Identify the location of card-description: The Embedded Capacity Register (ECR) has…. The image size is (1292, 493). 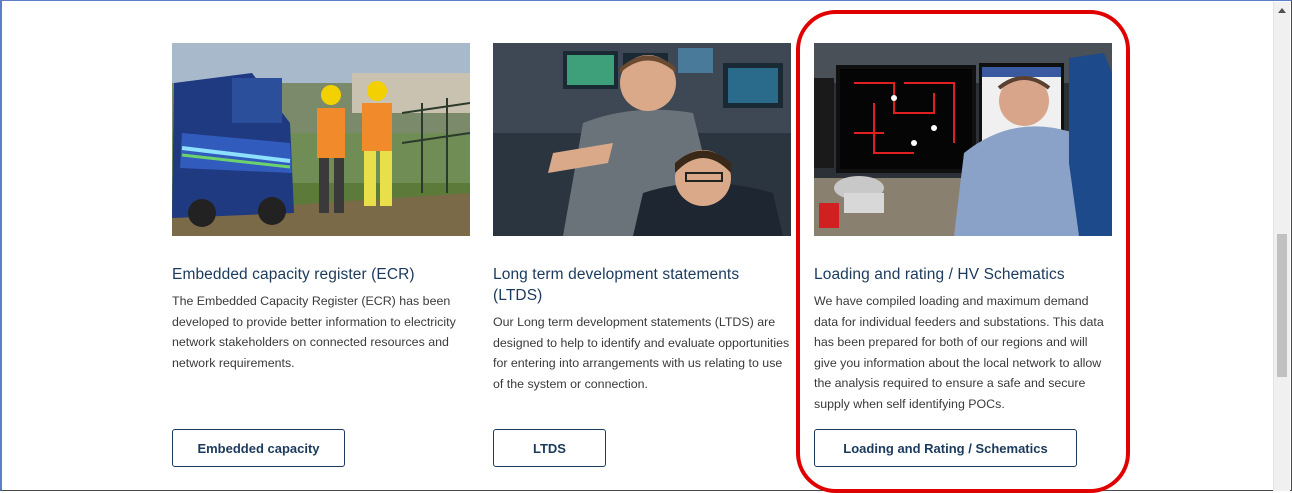
(314, 332).